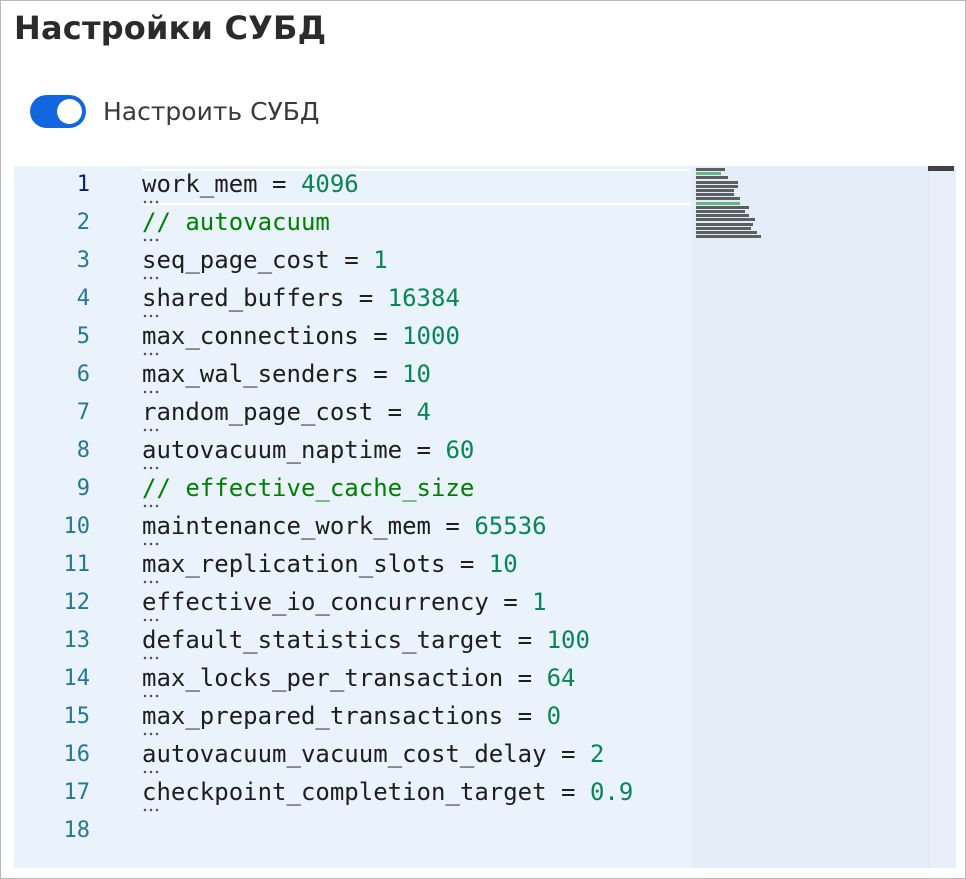 This screenshot has width=966, height=879. What do you see at coordinates (83, 374) in the screenshot?
I see `line-number: 6` at bounding box center [83, 374].